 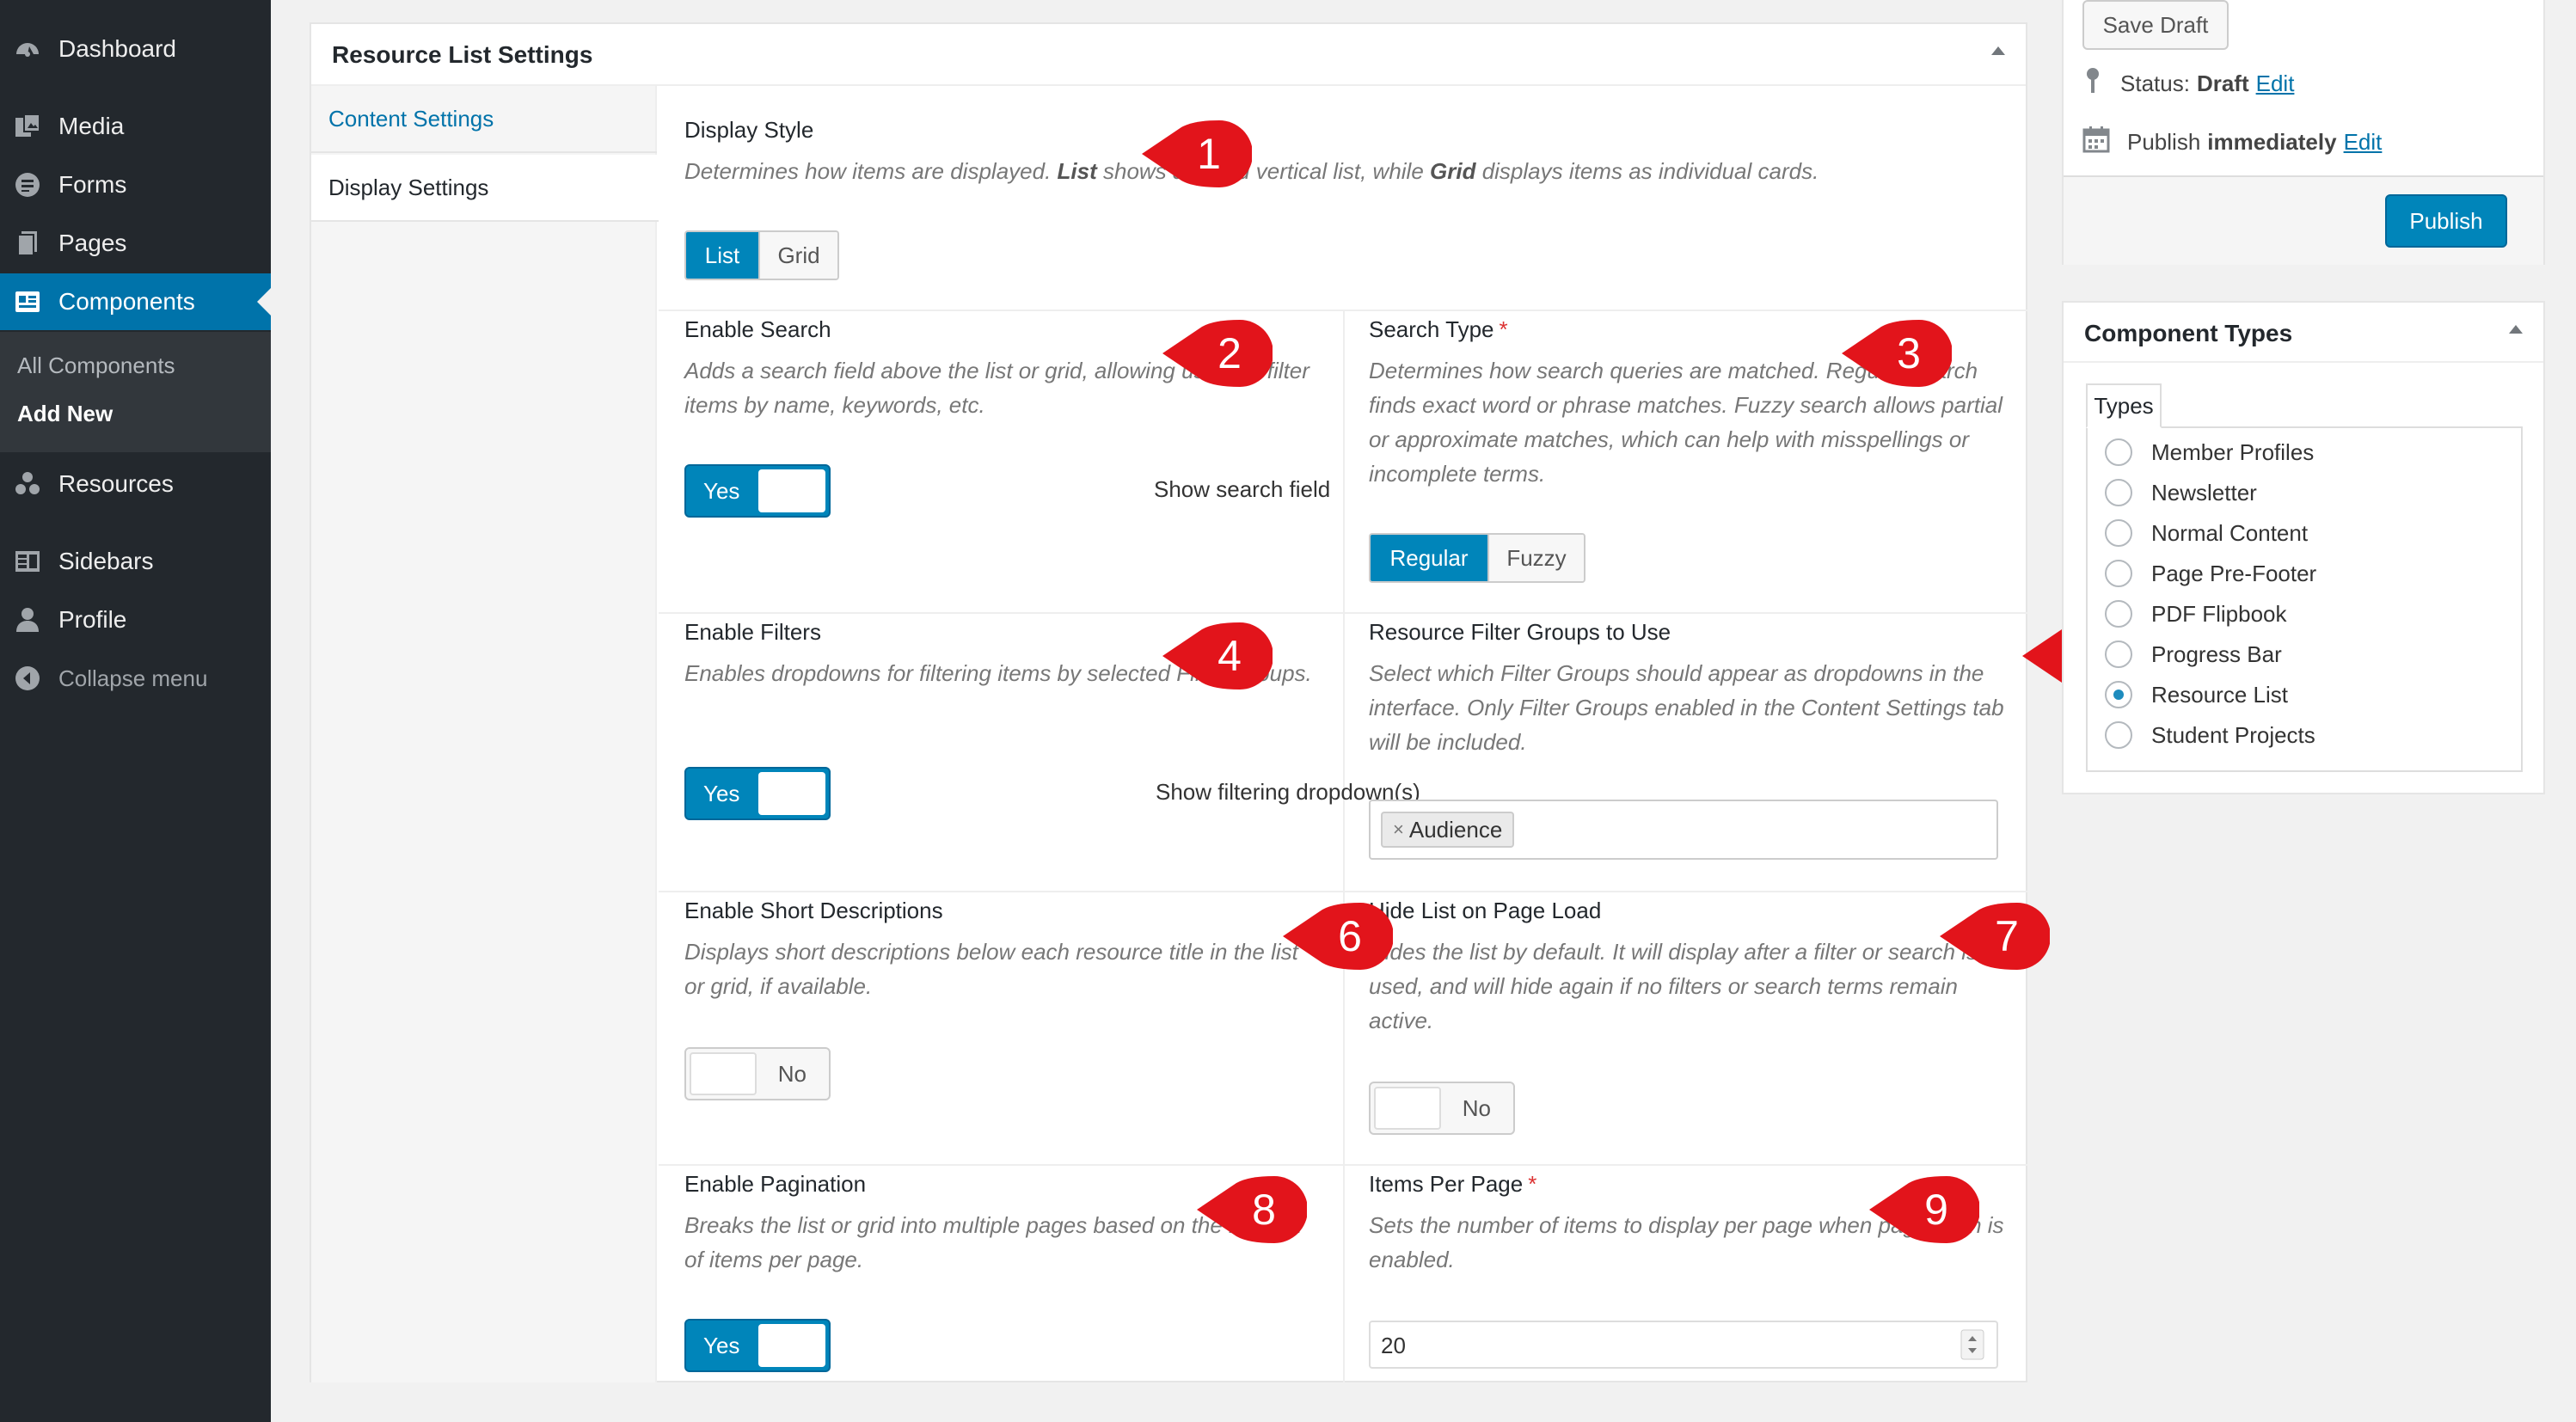 What do you see at coordinates (27, 243) in the screenshot?
I see `pages-icon` at bounding box center [27, 243].